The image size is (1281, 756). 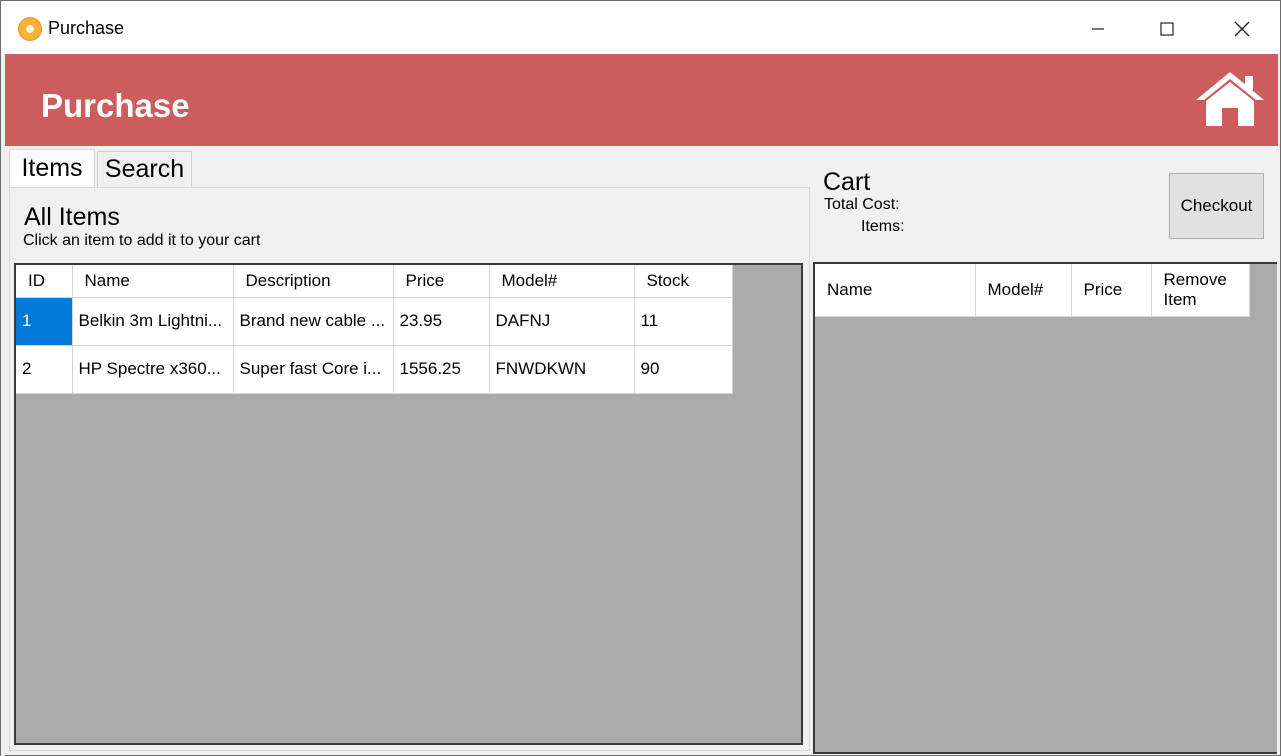 What do you see at coordinates (3, 451) in the screenshot?
I see `window-edge` at bounding box center [3, 451].